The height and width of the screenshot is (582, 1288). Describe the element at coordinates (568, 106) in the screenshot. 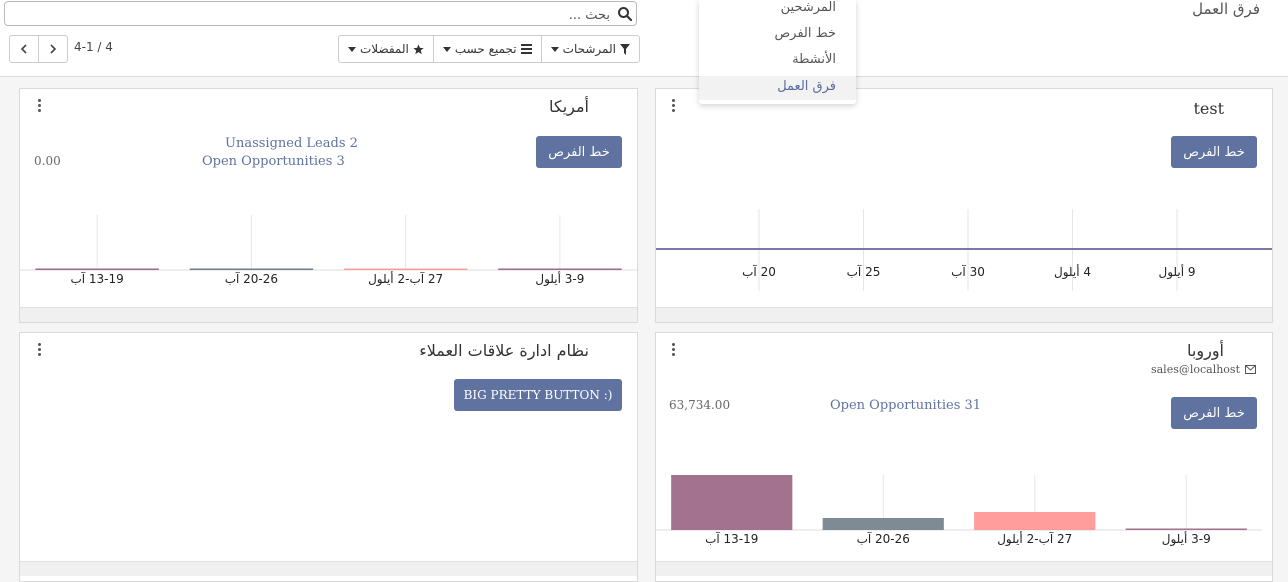

I see `team-card-title: أمريكا` at that location.